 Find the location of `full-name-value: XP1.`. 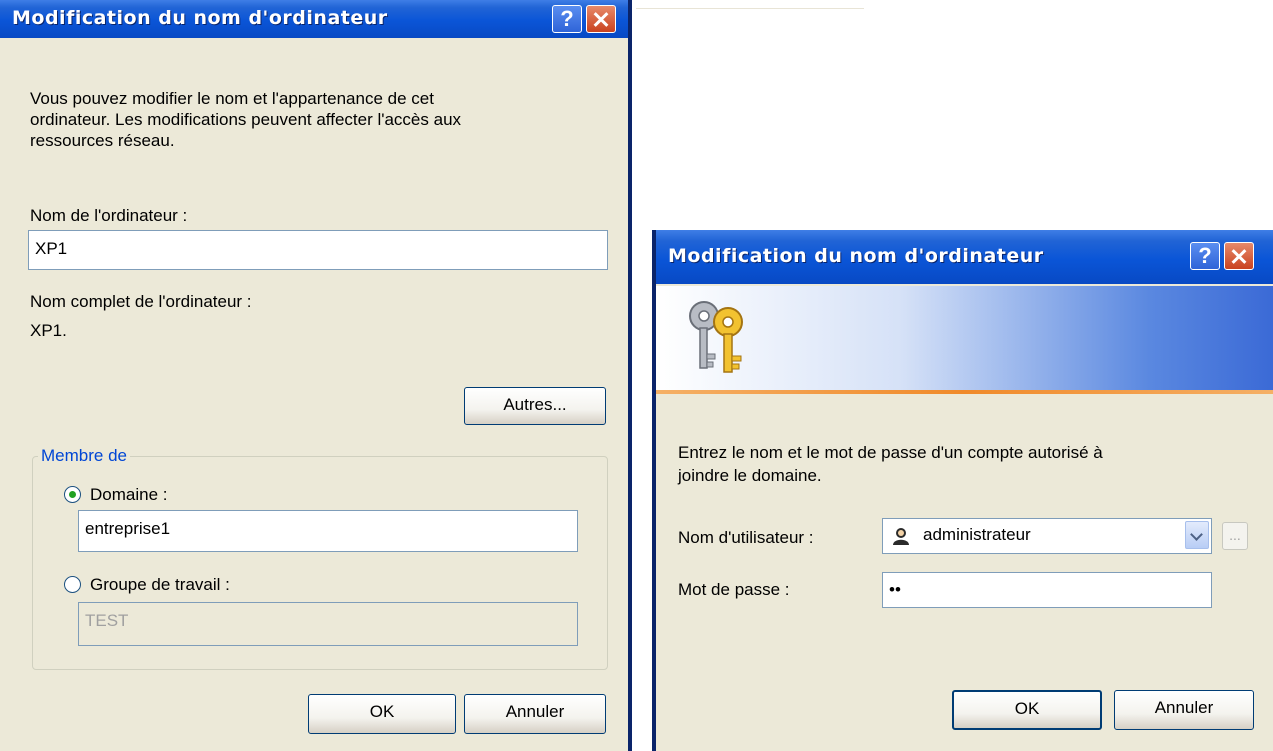

full-name-value: XP1. is located at coordinates (48, 330).